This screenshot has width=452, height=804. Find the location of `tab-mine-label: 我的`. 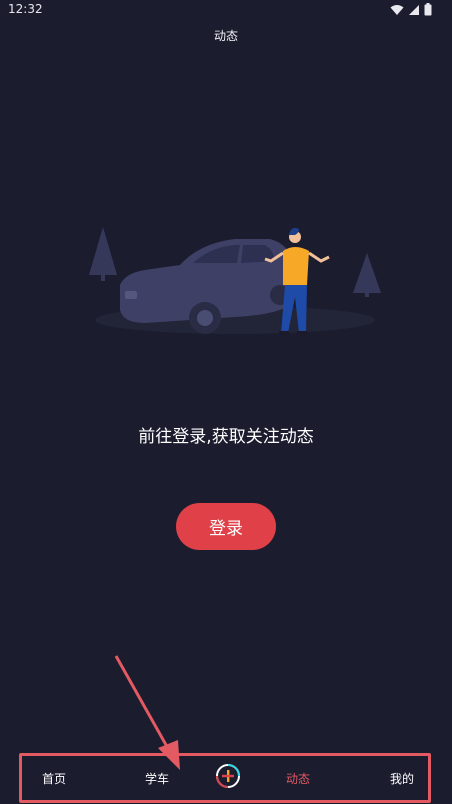

tab-mine-label: 我的 is located at coordinates (401, 778).